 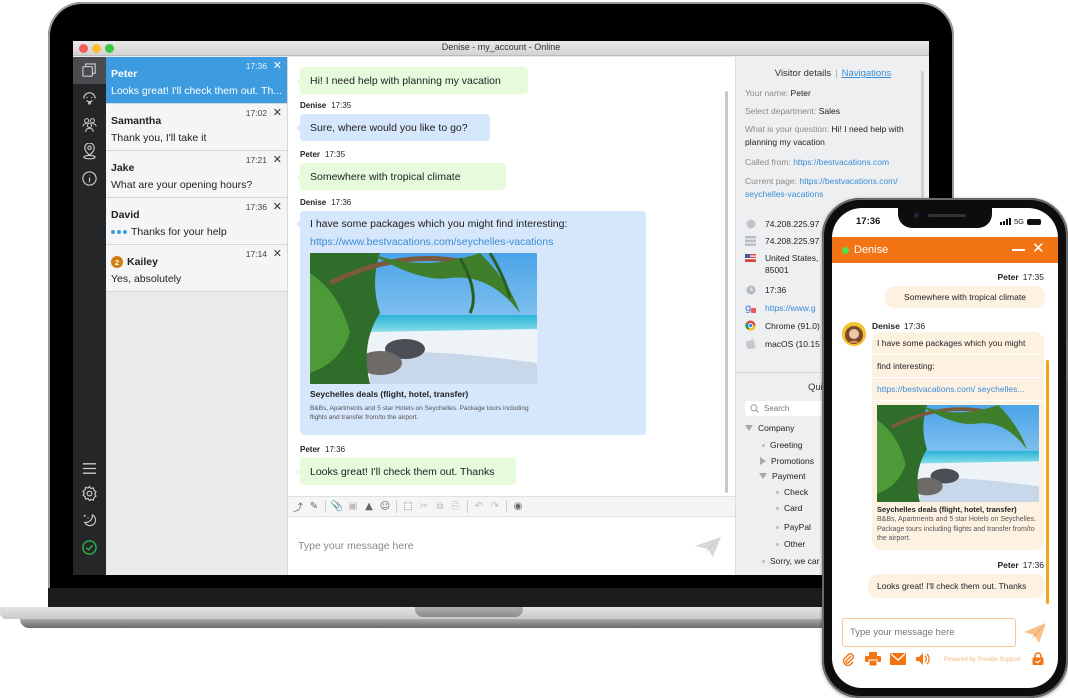 I want to click on tree-item: Sorry, we car, so click(x=790, y=561).